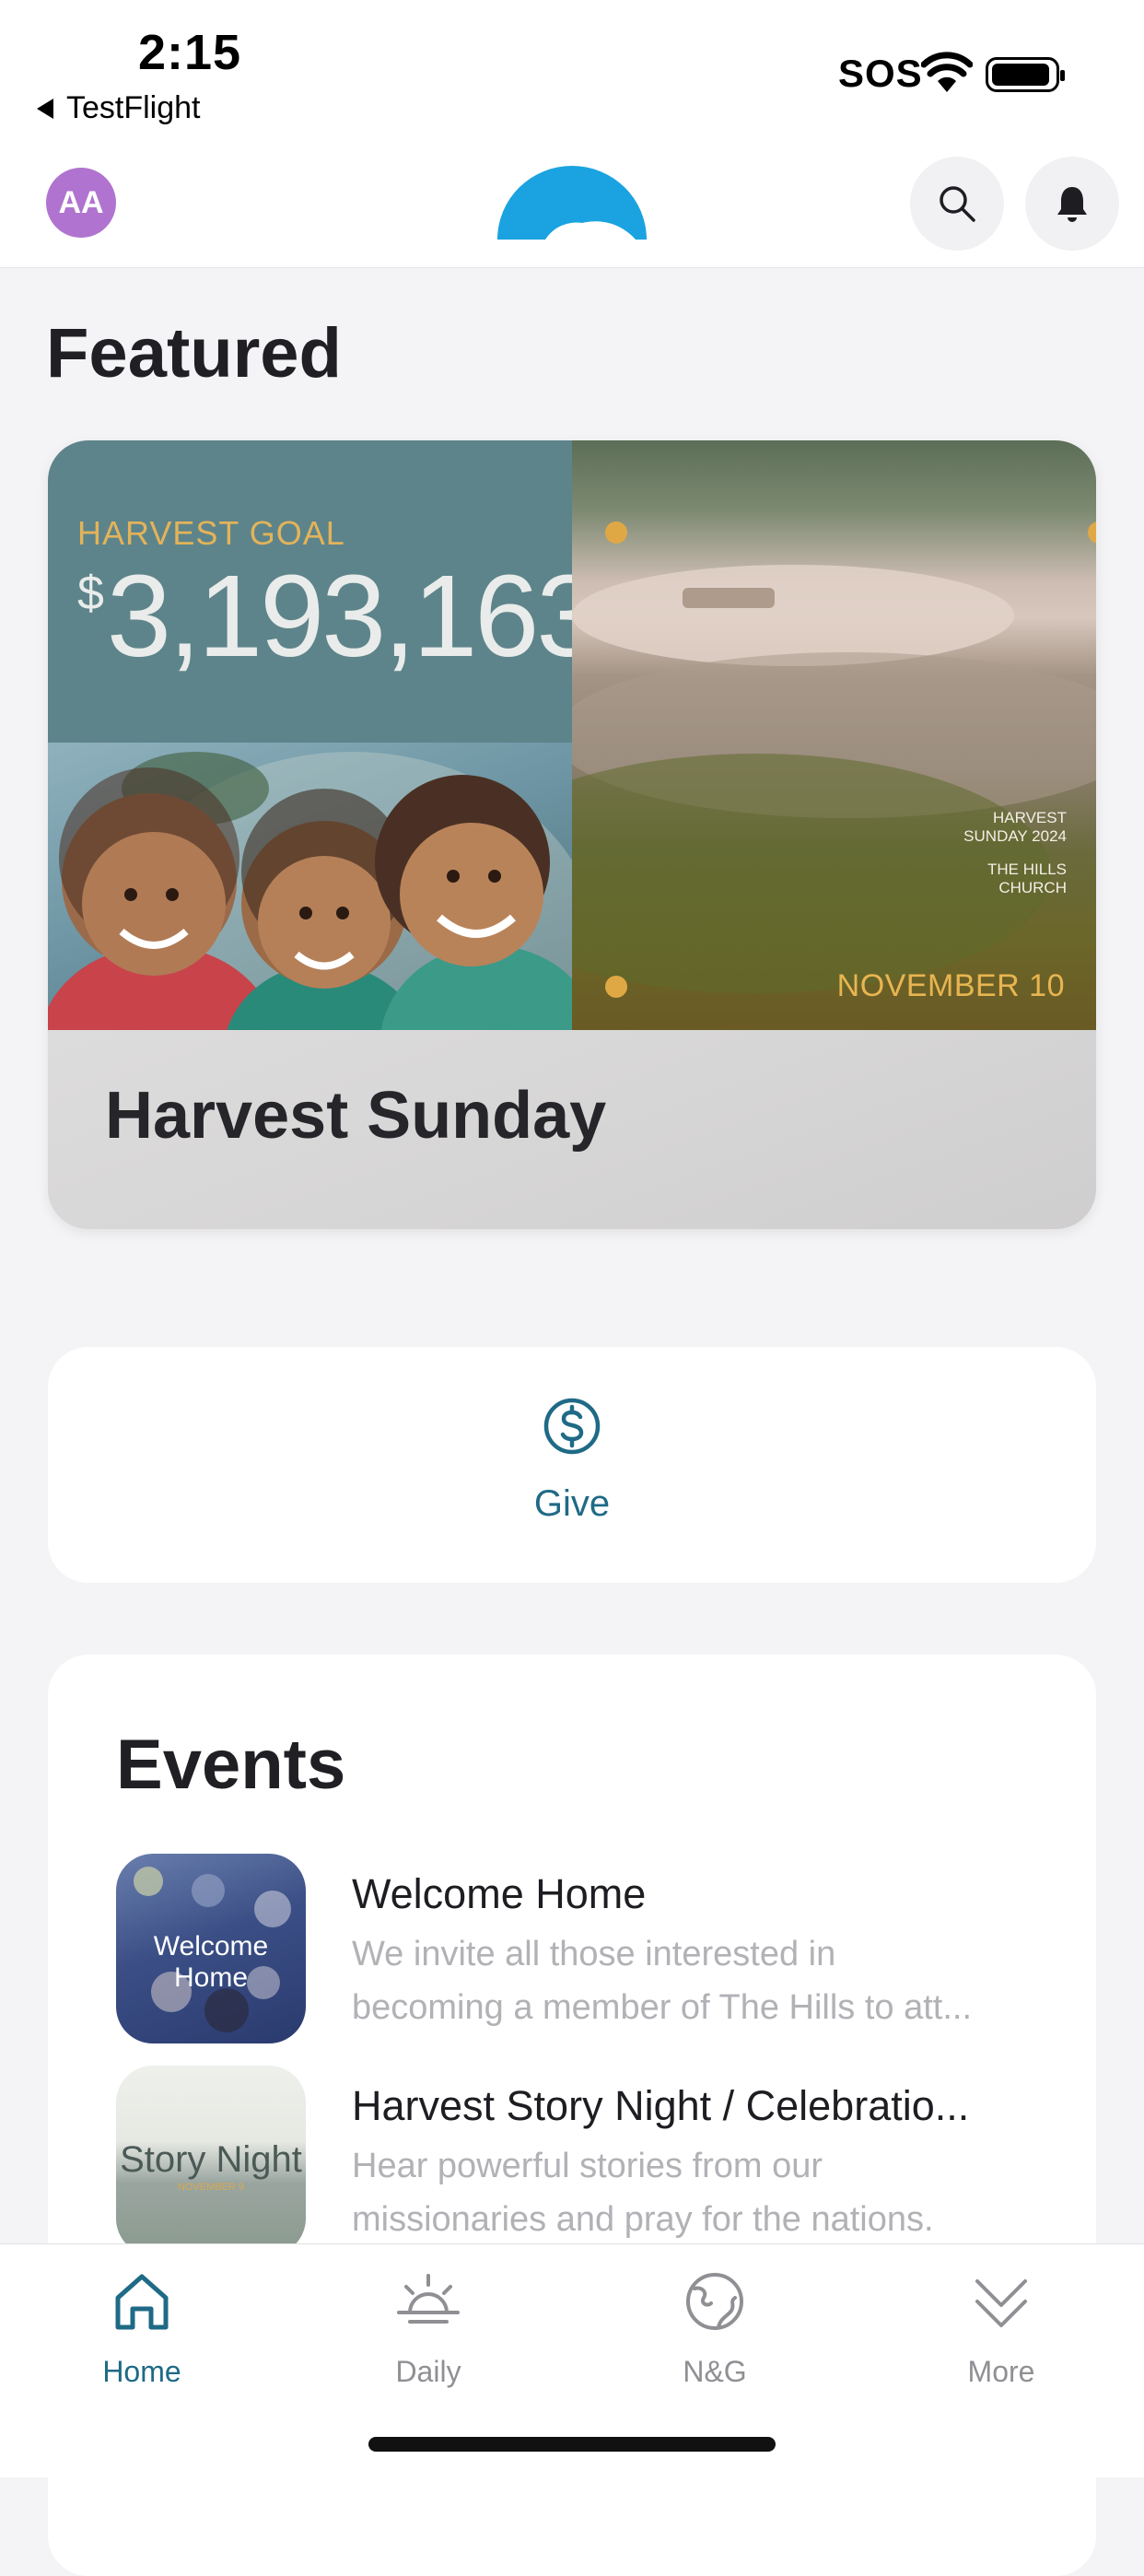 The width and height of the screenshot is (1144, 2576). Describe the element at coordinates (1015, 836) in the screenshot. I see `event-name-line-2: SUNDAY 2024` at that location.